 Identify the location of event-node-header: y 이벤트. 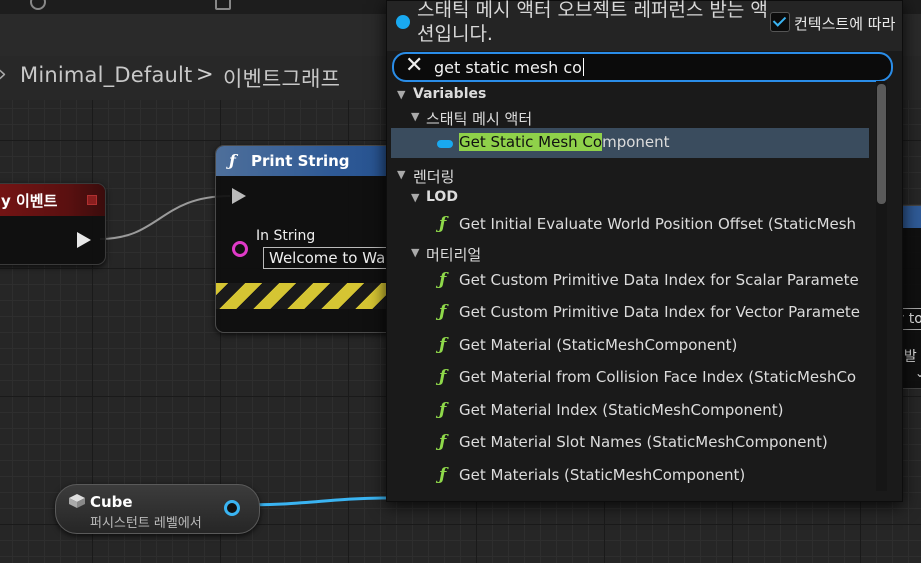
(52, 200).